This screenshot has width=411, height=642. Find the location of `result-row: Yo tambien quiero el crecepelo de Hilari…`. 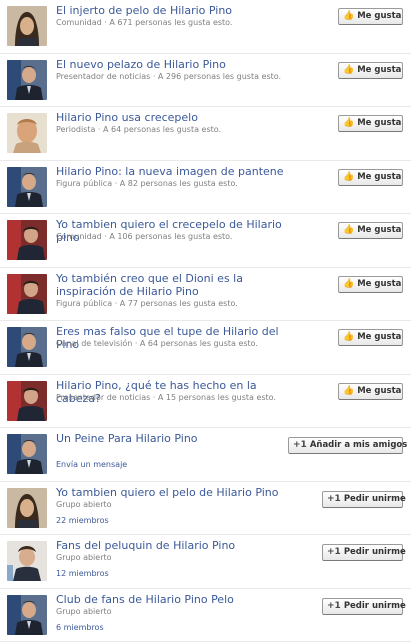

result-row: Yo tambien quiero el crecepelo de Hilari… is located at coordinates (205, 241).